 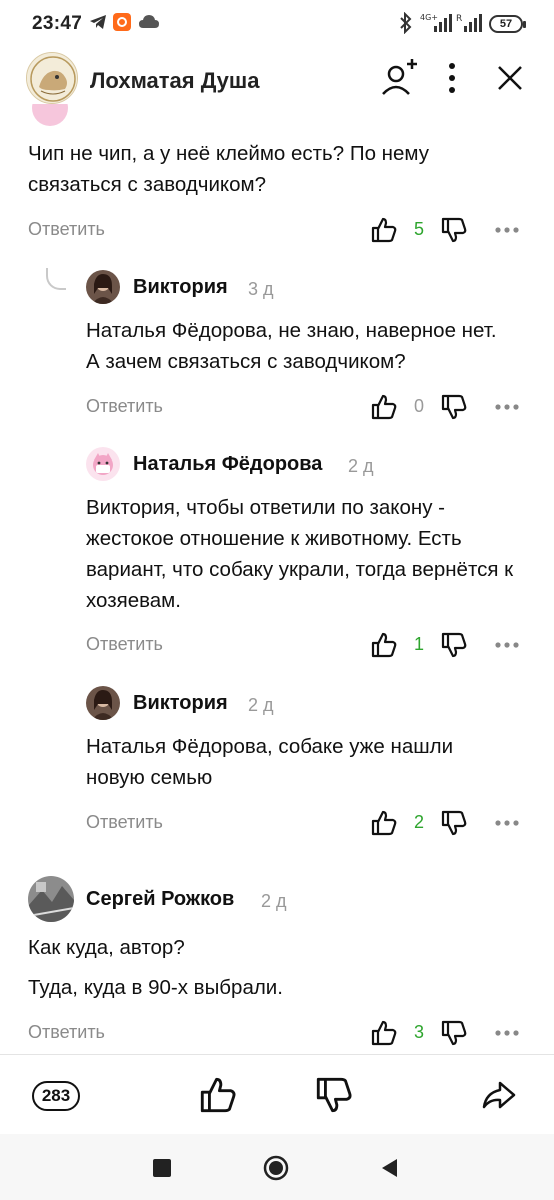 I want to click on signal-4g-icon: 4G+, so click(x=437, y=25).